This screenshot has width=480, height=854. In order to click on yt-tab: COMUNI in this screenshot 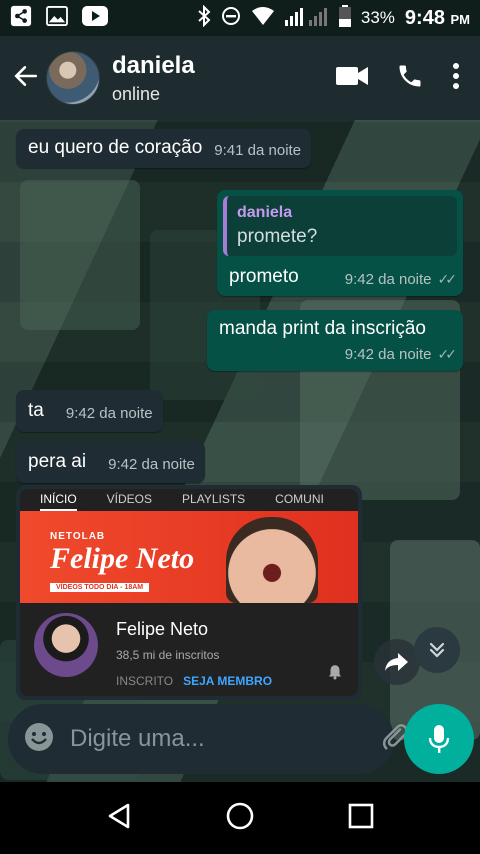, I will do `click(299, 499)`.